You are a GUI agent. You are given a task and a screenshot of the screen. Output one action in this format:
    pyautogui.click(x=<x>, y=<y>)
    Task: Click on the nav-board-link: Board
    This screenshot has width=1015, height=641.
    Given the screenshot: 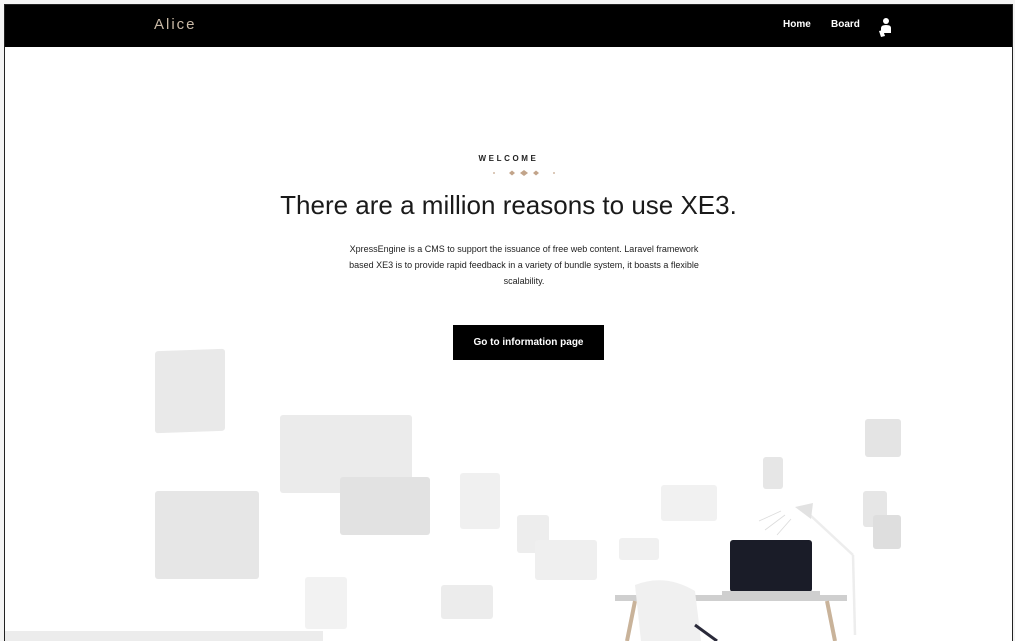 What is the action you would take?
    pyautogui.click(x=845, y=24)
    